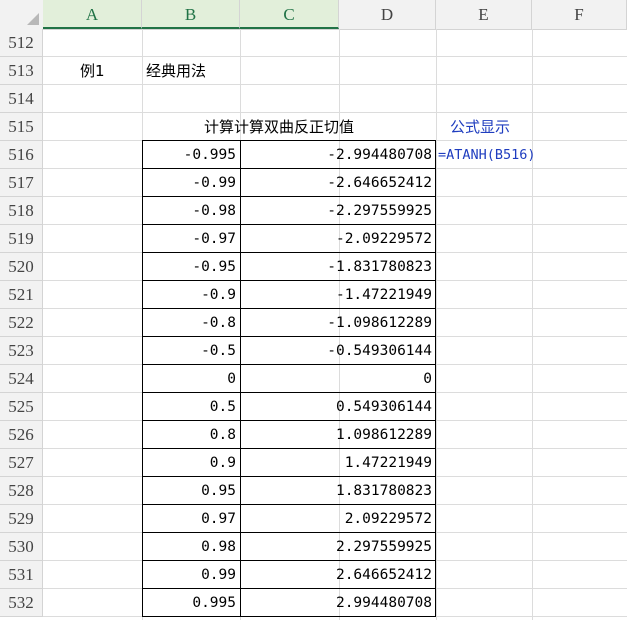  I want to click on atanh-result-cell: 2.09229572, so click(338, 519).